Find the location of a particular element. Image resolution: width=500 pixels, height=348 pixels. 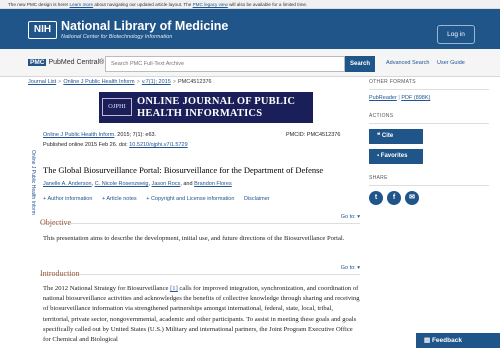

breadcrumb-journal-list: Journal List is located at coordinates (42, 82).